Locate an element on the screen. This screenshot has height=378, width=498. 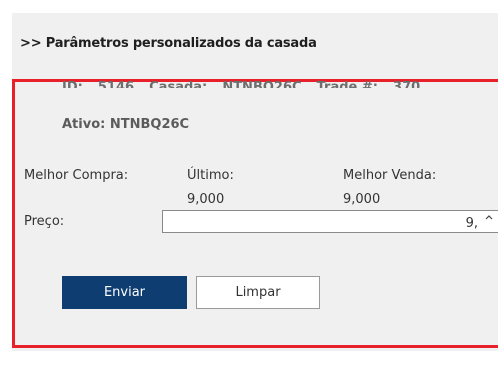
spin-up-arrow-icon is located at coordinates (489, 221).